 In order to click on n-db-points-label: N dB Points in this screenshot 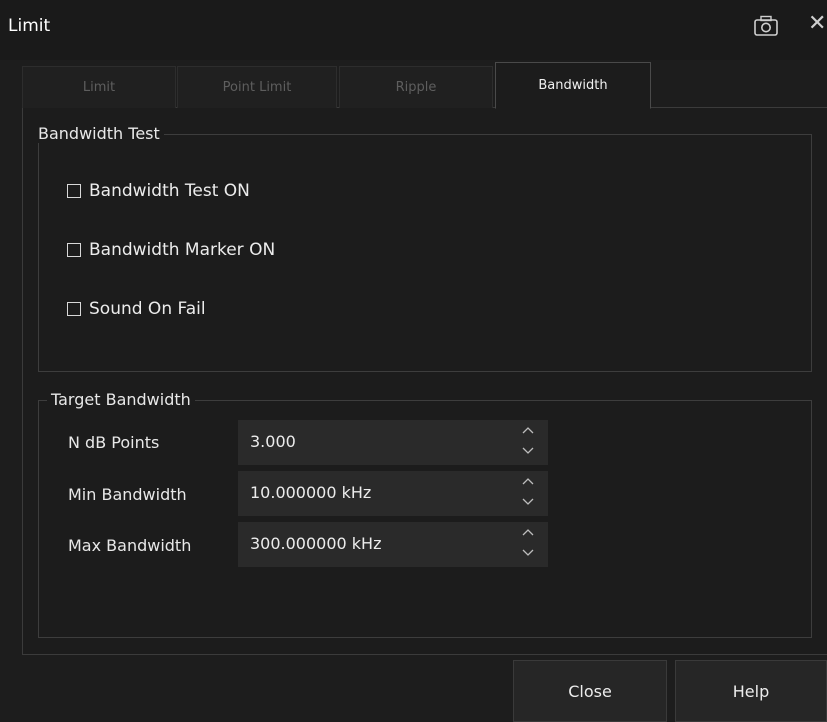, I will do `click(114, 442)`.